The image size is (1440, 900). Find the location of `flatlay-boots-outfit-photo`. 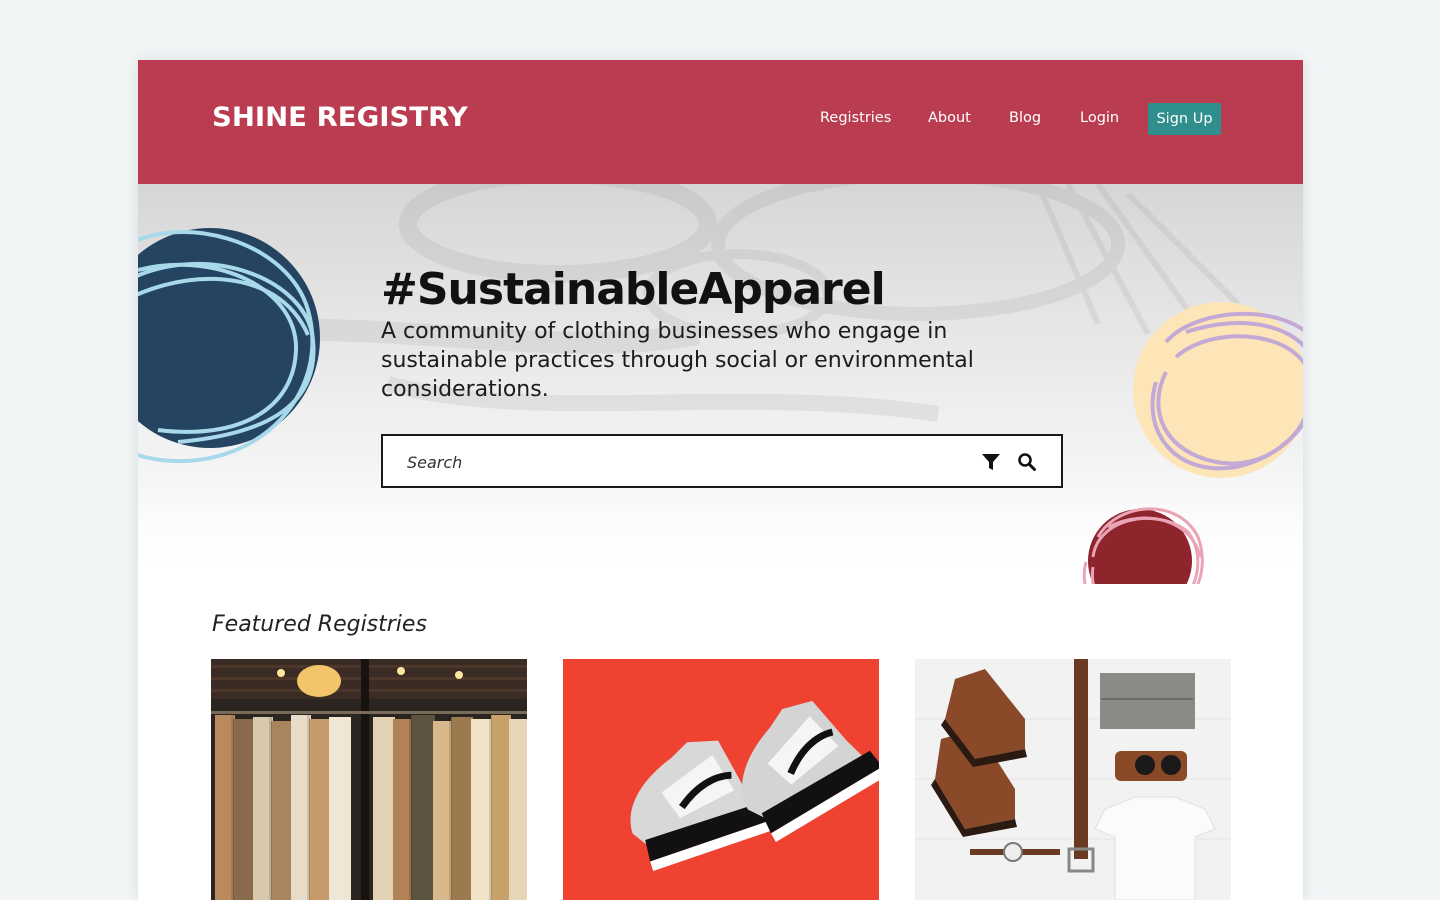

flatlay-boots-outfit-photo is located at coordinates (1073, 779).